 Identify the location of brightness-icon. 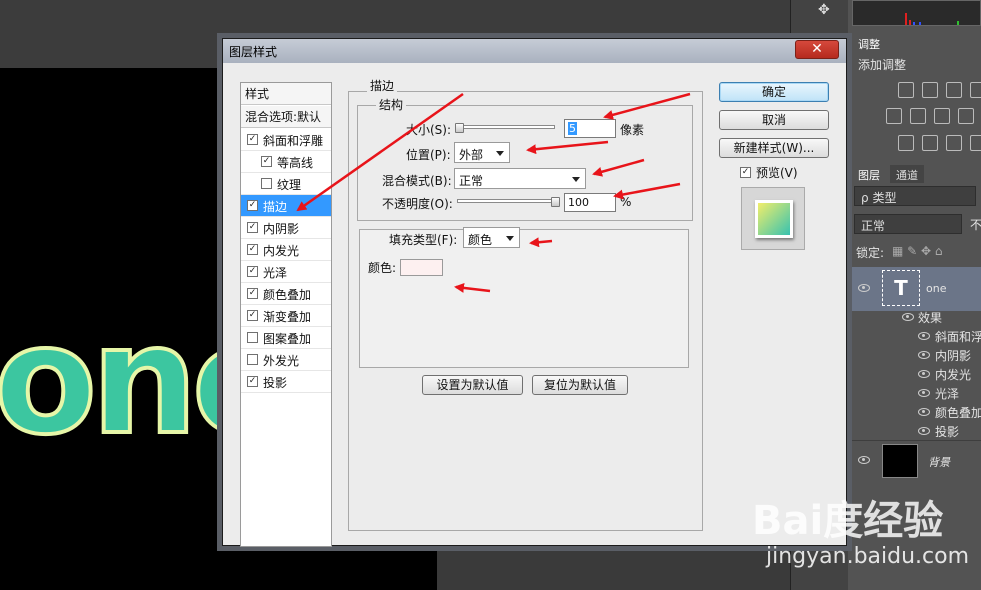
(906, 90).